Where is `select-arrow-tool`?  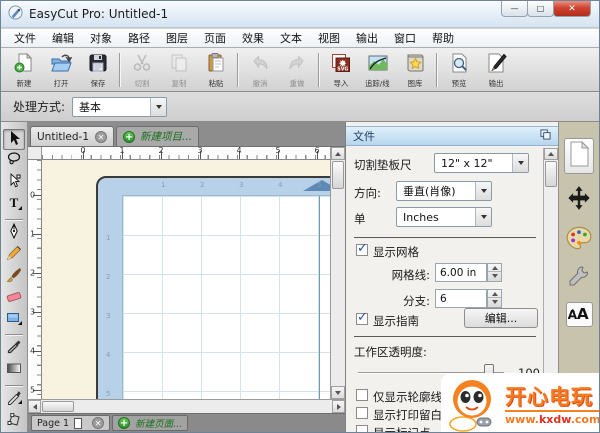 select-arrow-tool is located at coordinates (14, 139).